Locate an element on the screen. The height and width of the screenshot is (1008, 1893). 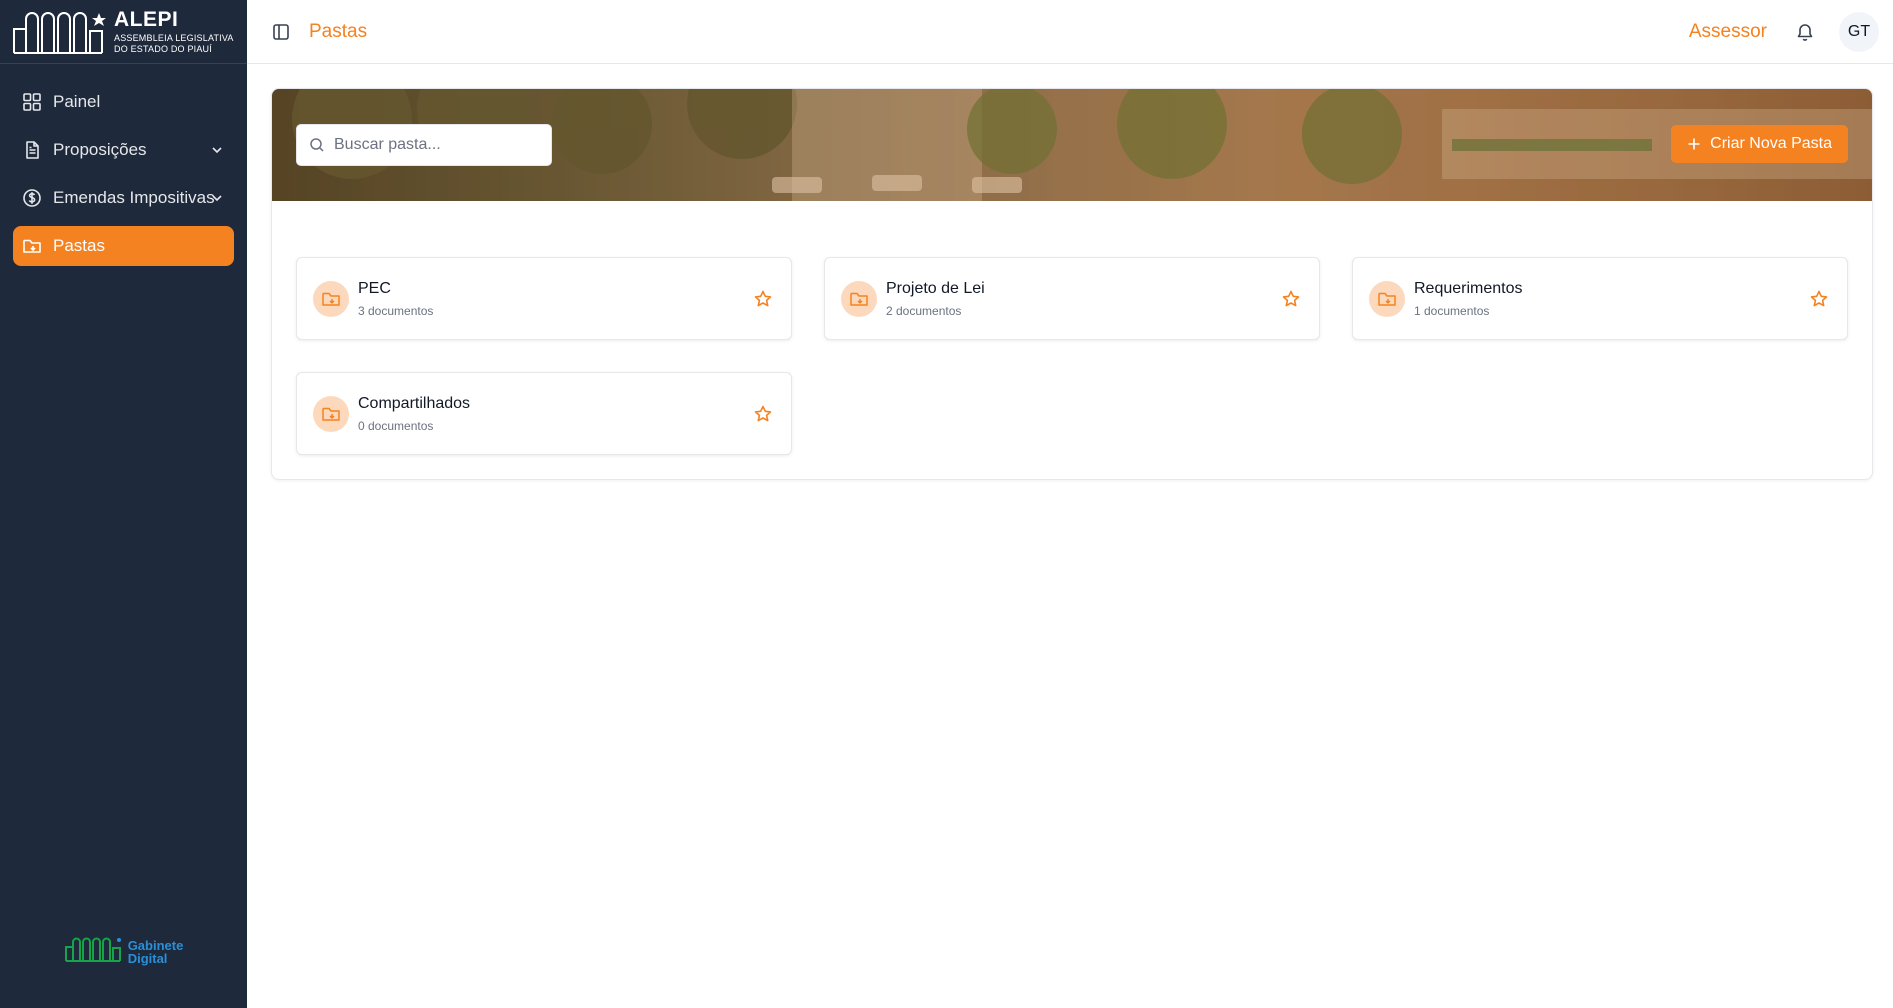
banner: Criar Nova Pasta is located at coordinates (1072, 145).